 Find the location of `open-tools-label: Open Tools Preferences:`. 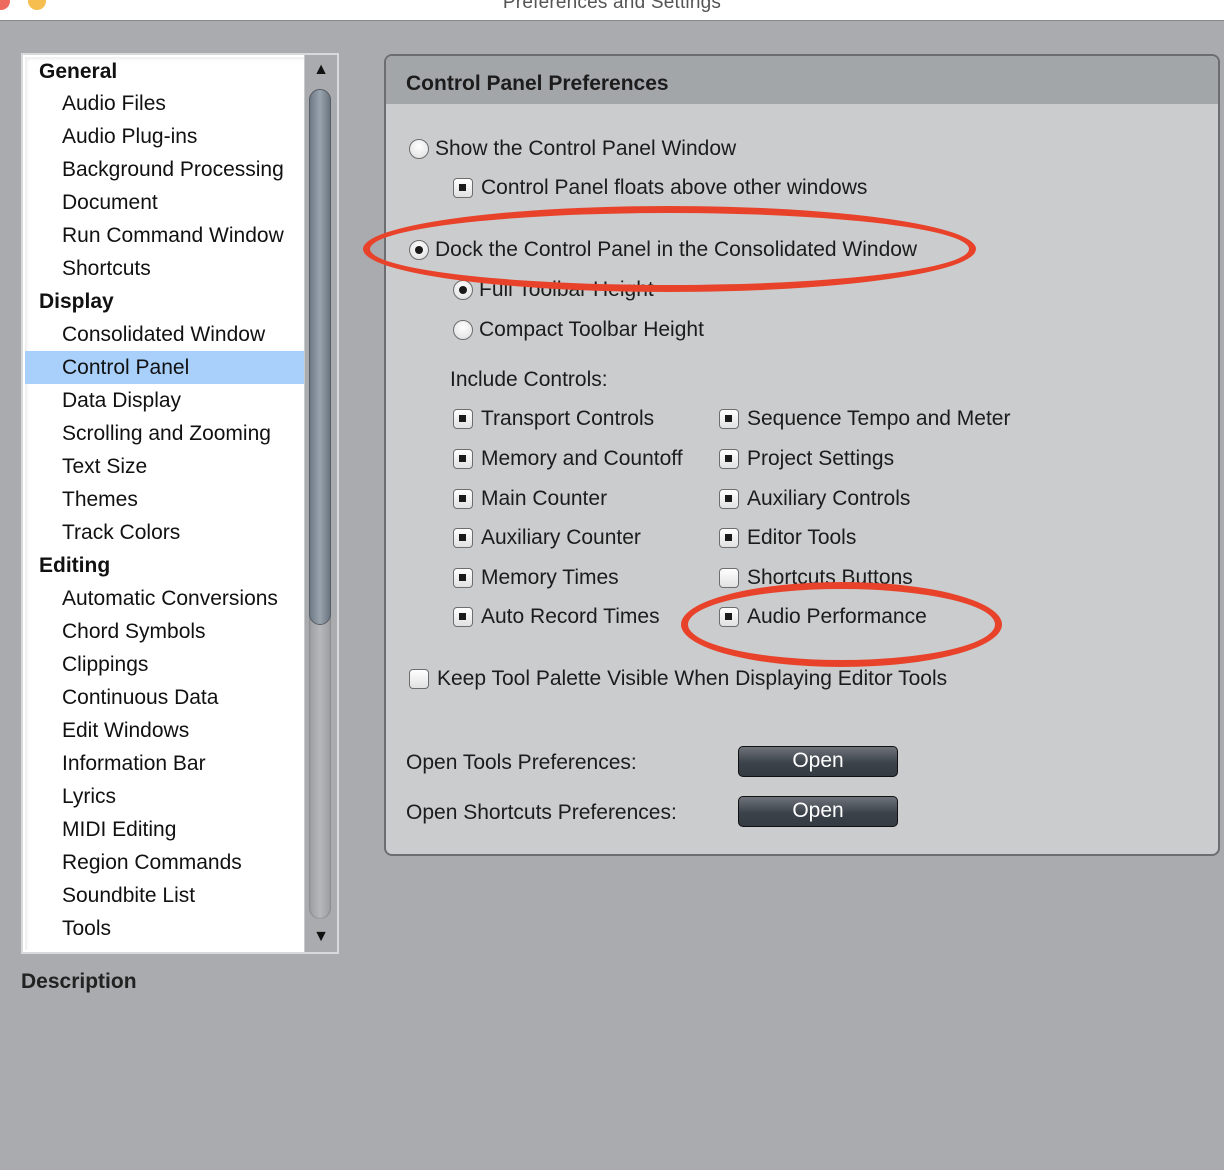

open-tools-label: Open Tools Preferences: is located at coordinates (521, 762).